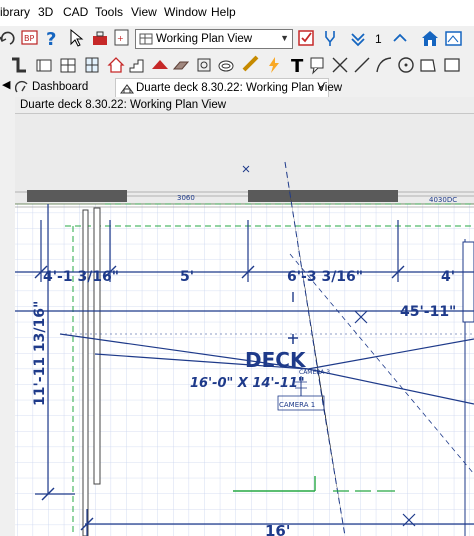 This screenshot has width=474, height=536. Describe the element at coordinates (76, 38) in the screenshot. I see `select-arrow-icon` at that location.